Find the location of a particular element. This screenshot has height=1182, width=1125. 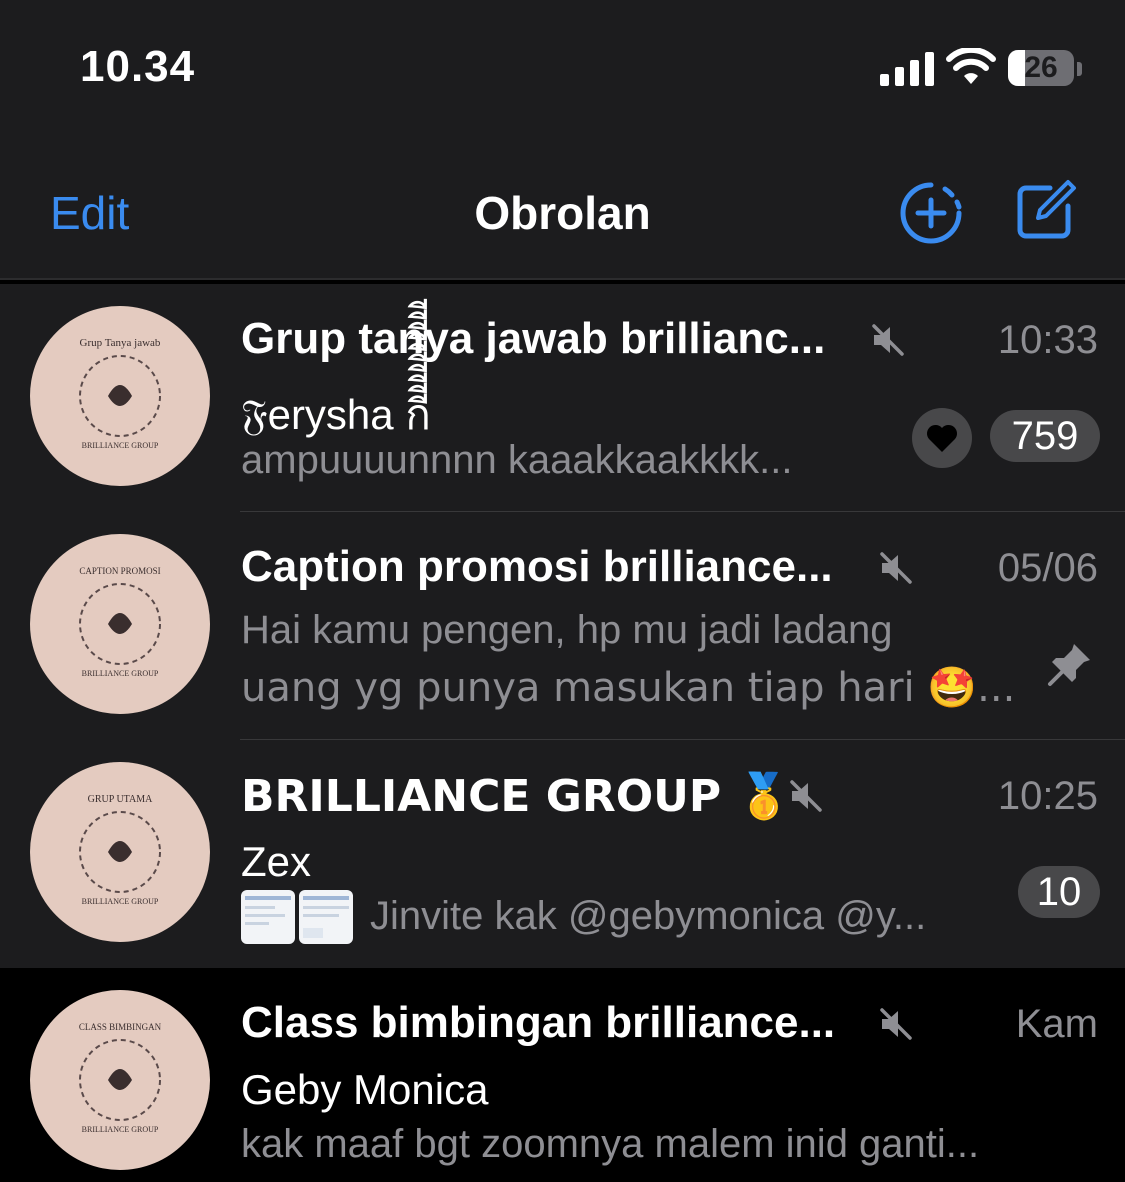

add-story-icon is located at coordinates (931, 213).